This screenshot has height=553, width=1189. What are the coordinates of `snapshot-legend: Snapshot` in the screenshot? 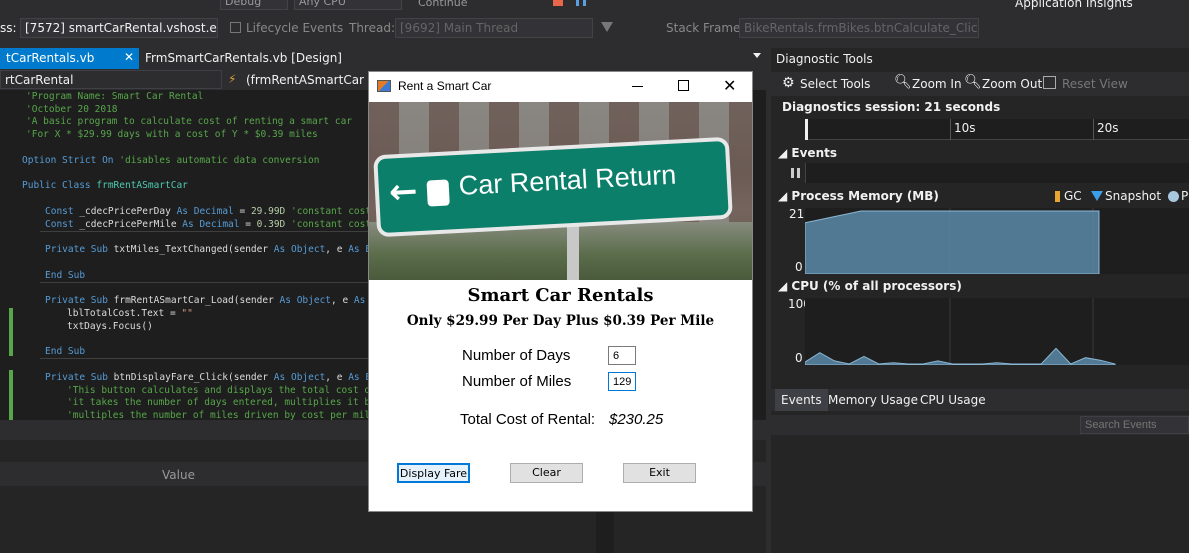 It's located at (1133, 196).